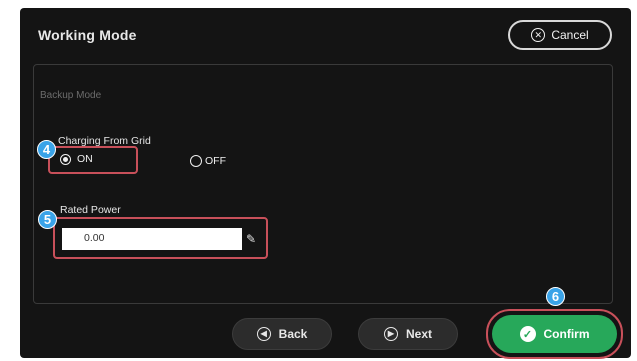 This screenshot has height=361, width=637. I want to click on next-button: ▶ Next, so click(408, 334).